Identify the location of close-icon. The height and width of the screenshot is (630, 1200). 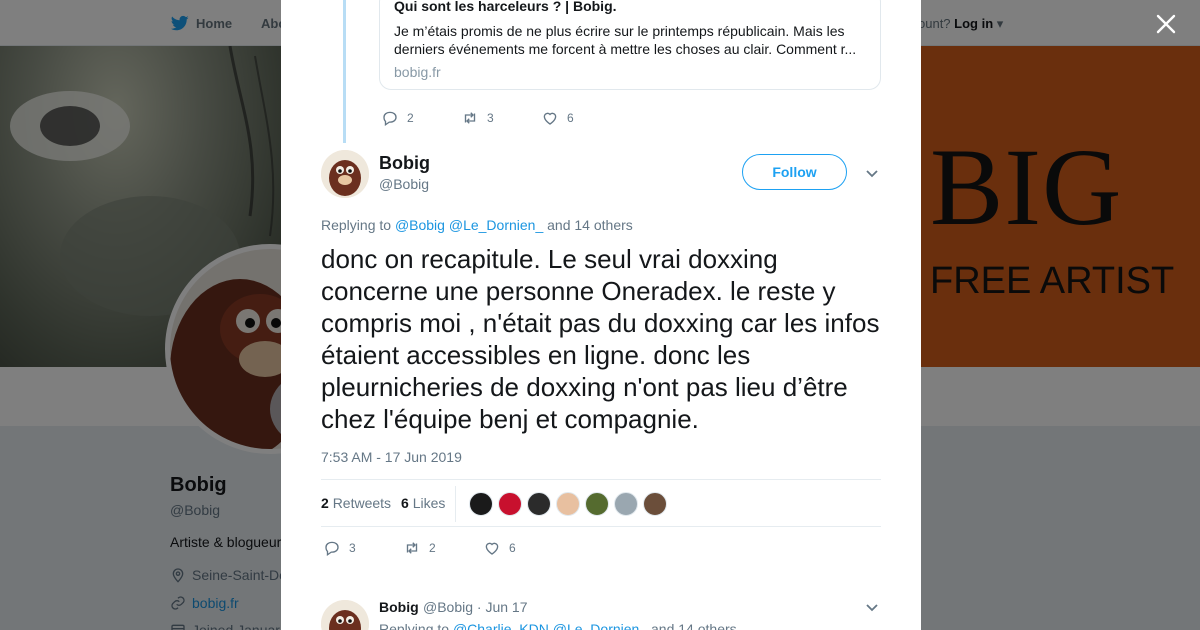
(1166, 24).